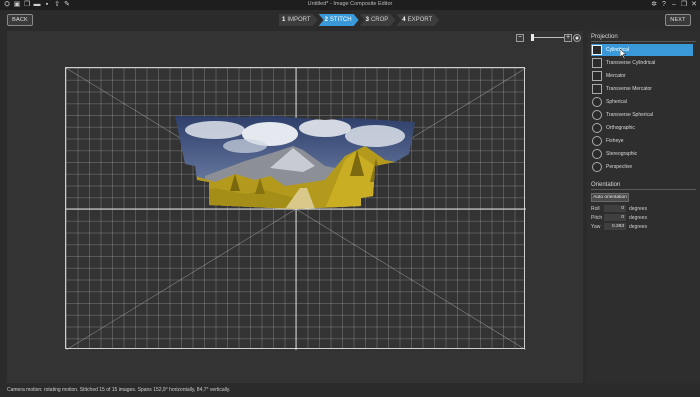  Describe the element at coordinates (568, 38) in the screenshot. I see `zoom-in-button: +` at that location.